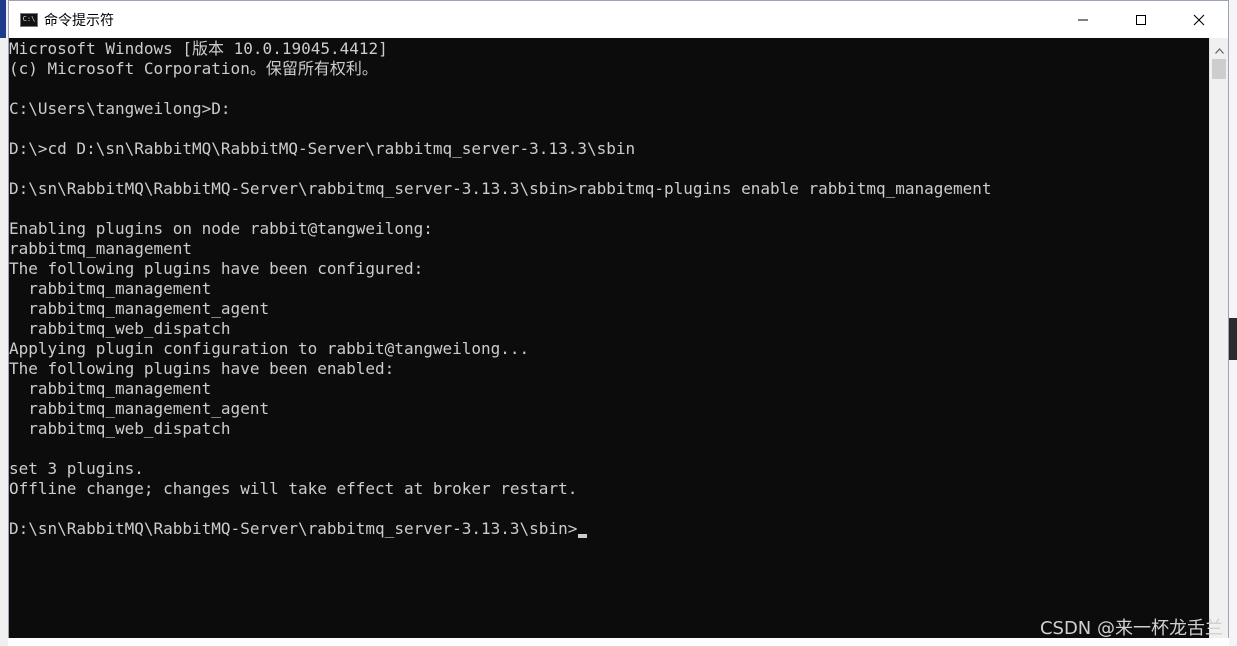 This screenshot has height=646, width=1237. What do you see at coordinates (4, 323) in the screenshot?
I see `background-left-strip` at bounding box center [4, 323].